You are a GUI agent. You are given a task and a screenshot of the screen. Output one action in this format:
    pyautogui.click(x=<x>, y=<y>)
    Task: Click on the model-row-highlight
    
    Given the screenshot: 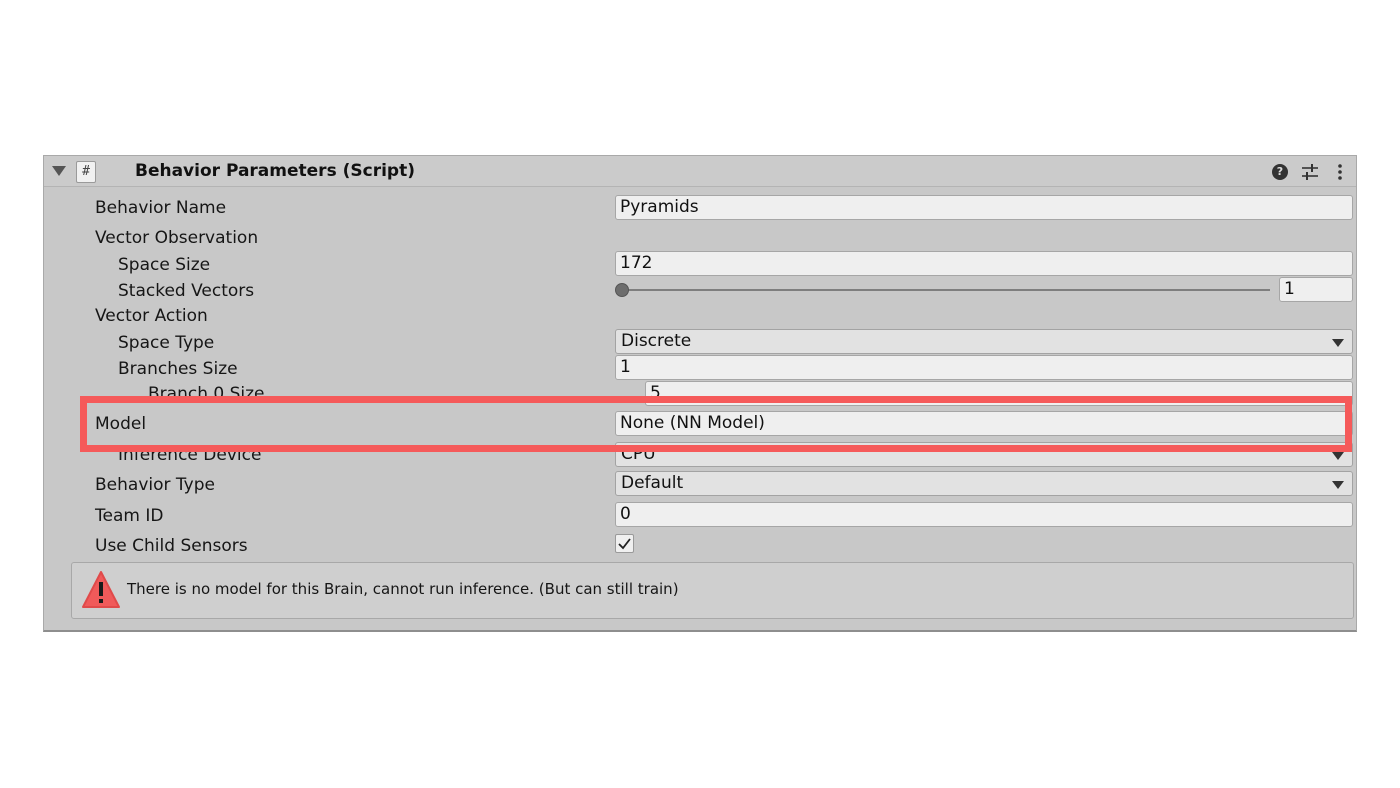 What is the action you would take?
    pyautogui.click(x=716, y=424)
    